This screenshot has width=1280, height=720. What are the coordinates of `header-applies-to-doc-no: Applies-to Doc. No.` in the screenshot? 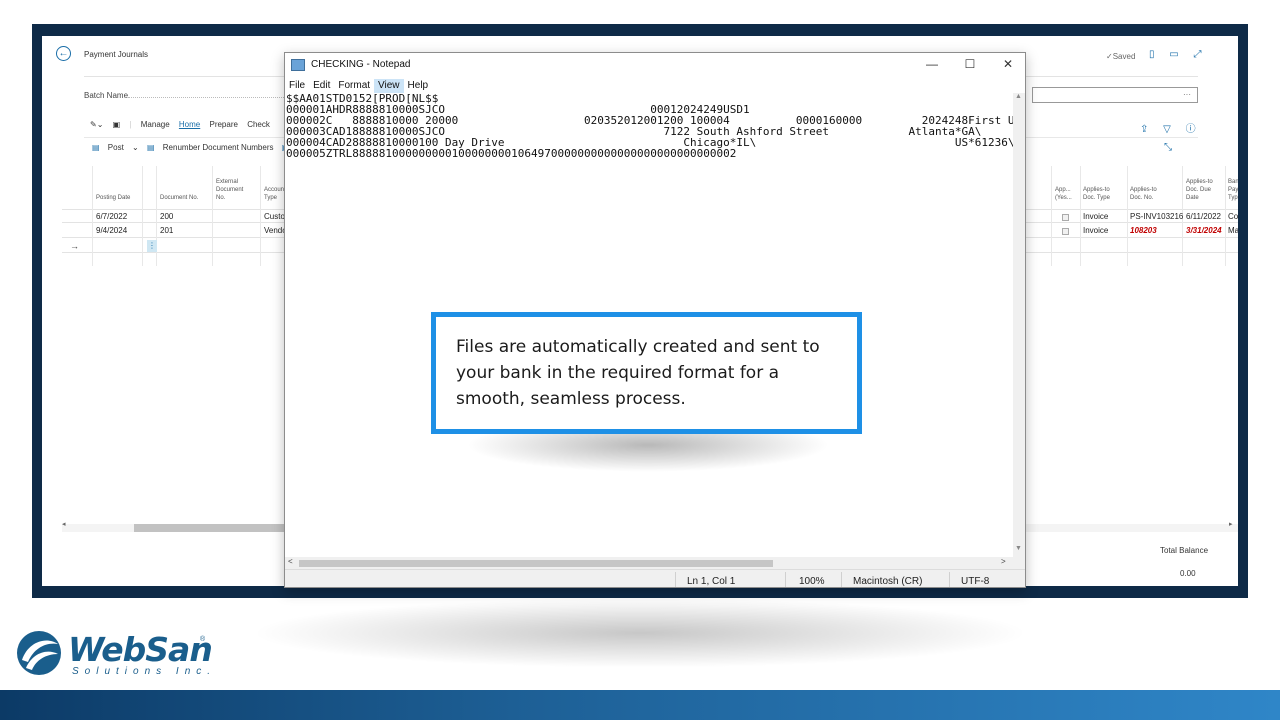 It's located at (1143, 194).